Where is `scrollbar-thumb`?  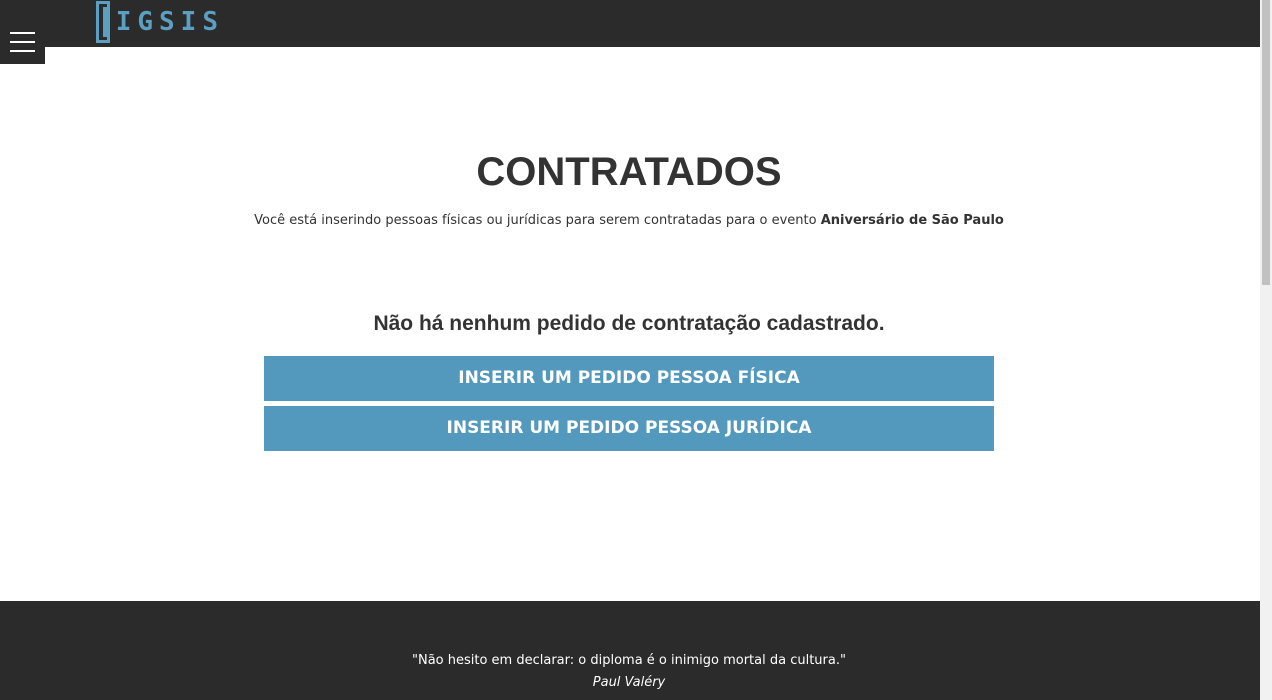
scrollbar-thumb is located at coordinates (1266, 142).